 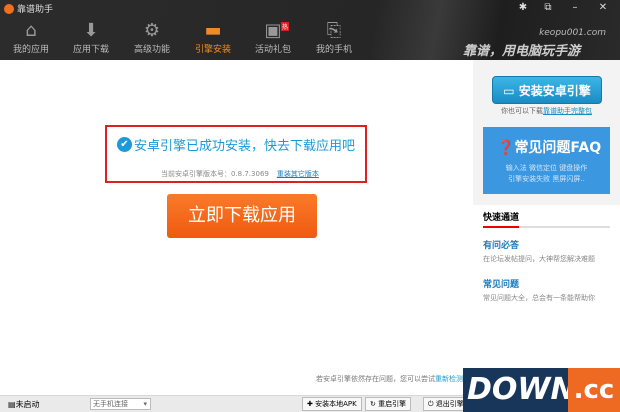 What do you see at coordinates (145, 404) in the screenshot?
I see `chevron-down-icon: ▾` at bounding box center [145, 404].